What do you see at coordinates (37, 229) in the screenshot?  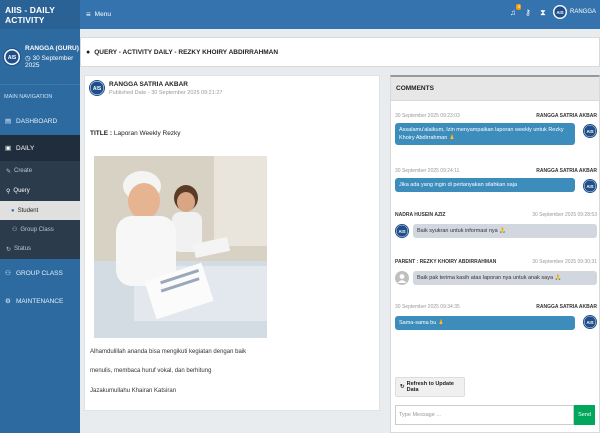 I see `sidebar-item-label: Group Class` at bounding box center [37, 229].